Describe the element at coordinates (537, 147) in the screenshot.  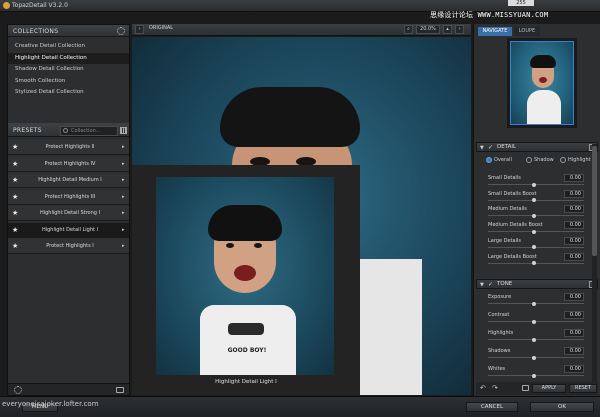
I see `detail-section-header: ▼ ✓ DETAIL` at that location.